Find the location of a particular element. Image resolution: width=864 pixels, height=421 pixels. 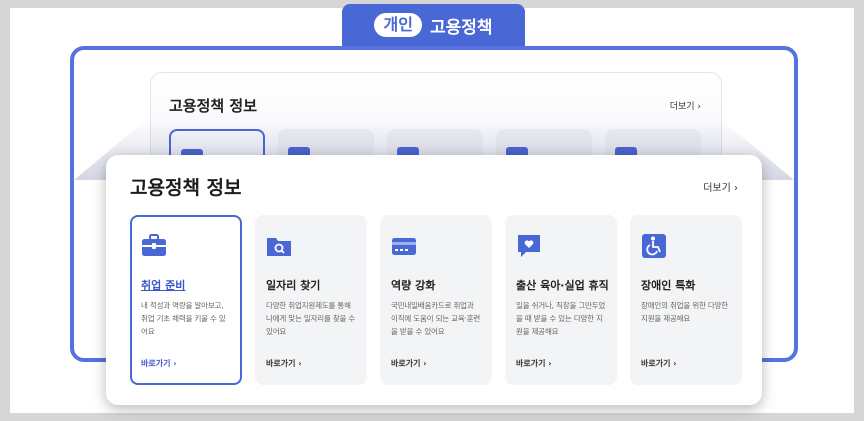

briefcase-icon is located at coordinates (154, 245).